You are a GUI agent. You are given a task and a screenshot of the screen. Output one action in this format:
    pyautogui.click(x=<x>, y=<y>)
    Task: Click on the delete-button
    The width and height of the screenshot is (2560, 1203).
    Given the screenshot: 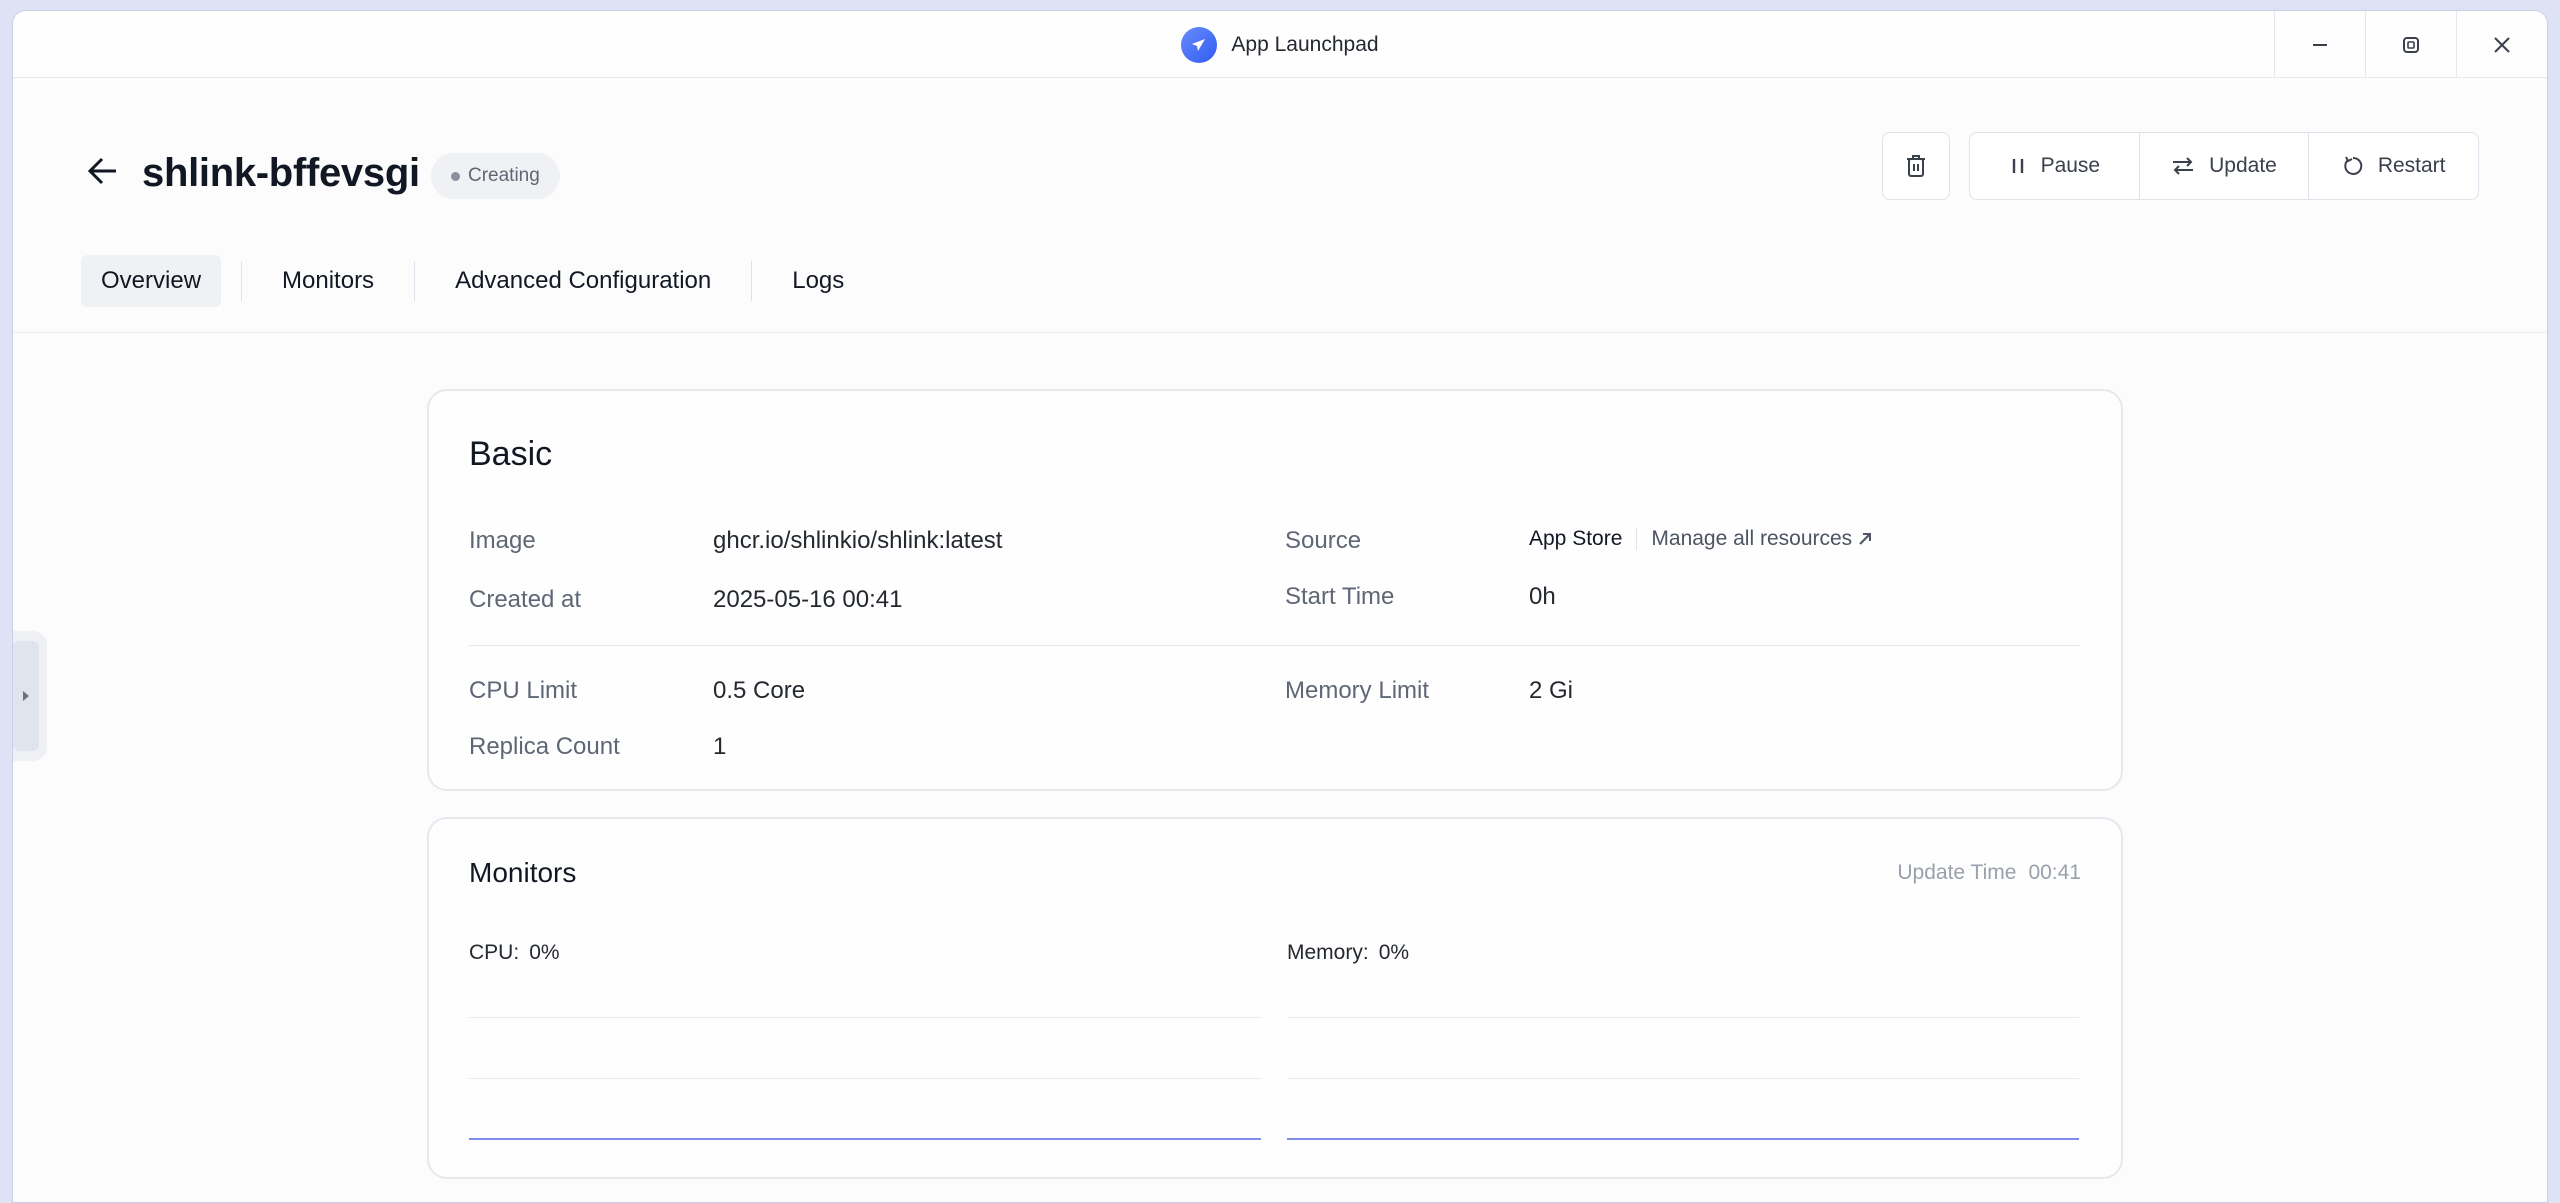 What is the action you would take?
    pyautogui.click(x=1916, y=166)
    